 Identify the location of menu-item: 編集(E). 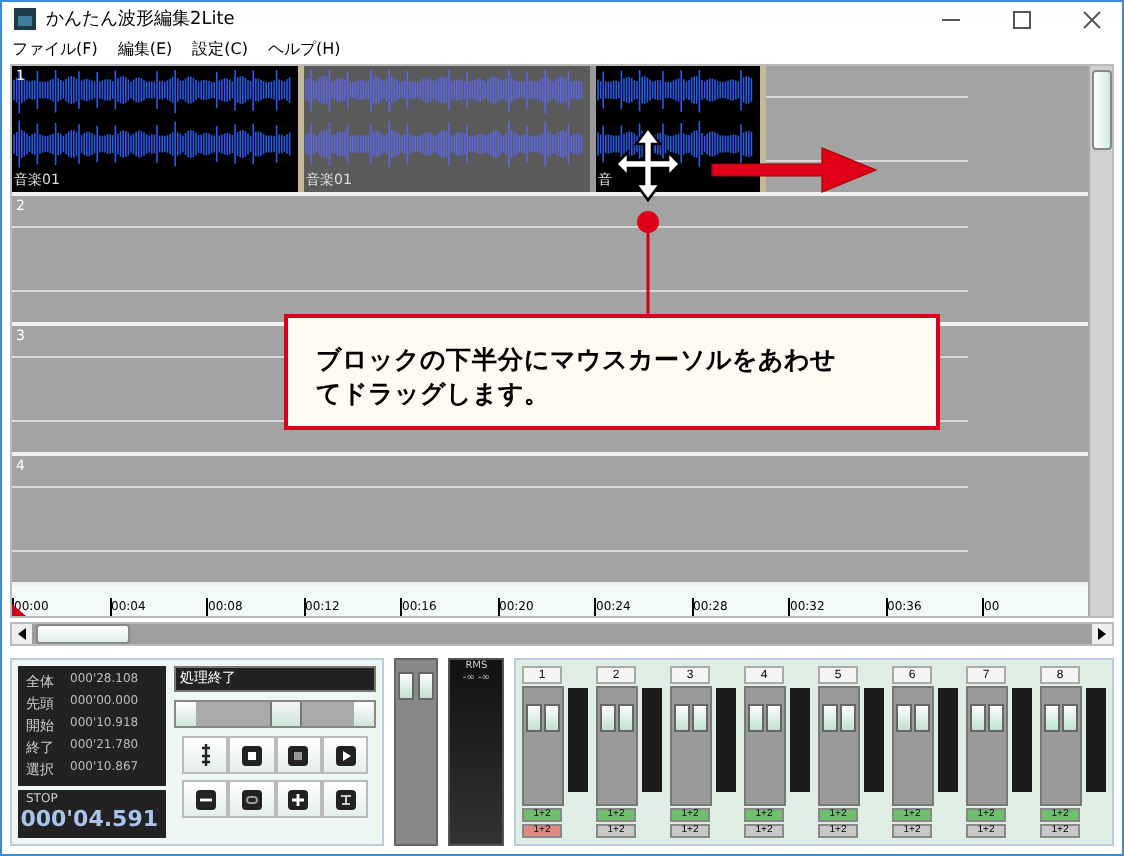
(145, 48).